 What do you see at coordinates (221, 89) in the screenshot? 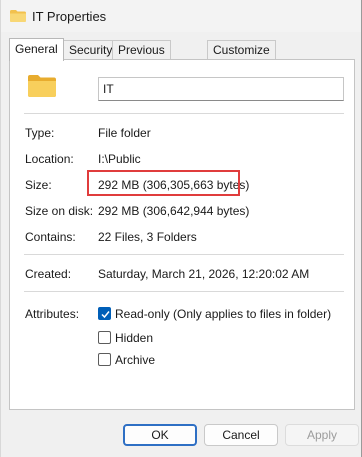
I see `folder-name-input` at bounding box center [221, 89].